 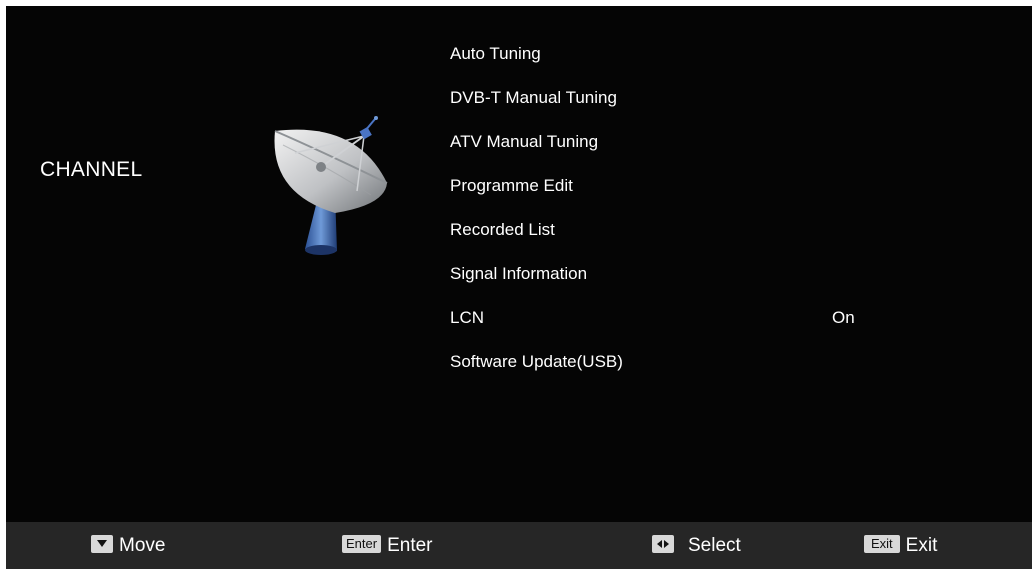 What do you see at coordinates (730, 362) in the screenshot?
I see `menu-item-software-update: Software Update(USB)` at bounding box center [730, 362].